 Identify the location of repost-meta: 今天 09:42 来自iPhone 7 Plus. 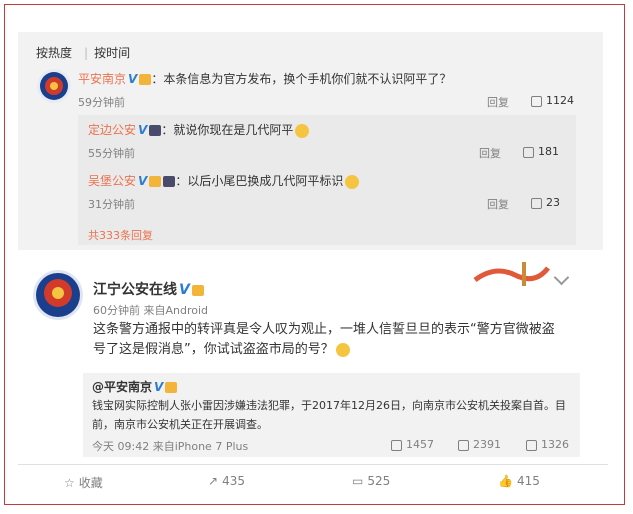
(170, 446).